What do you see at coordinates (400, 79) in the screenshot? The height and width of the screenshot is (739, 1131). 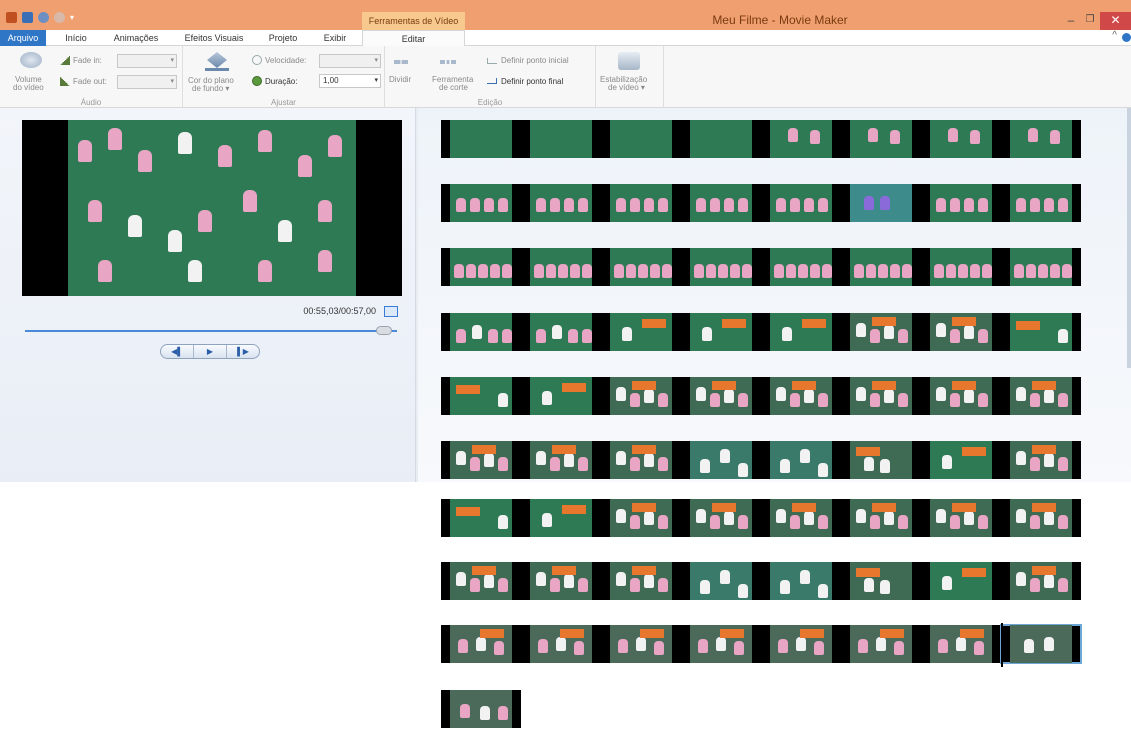 I see `split-label: Dividir` at bounding box center [400, 79].